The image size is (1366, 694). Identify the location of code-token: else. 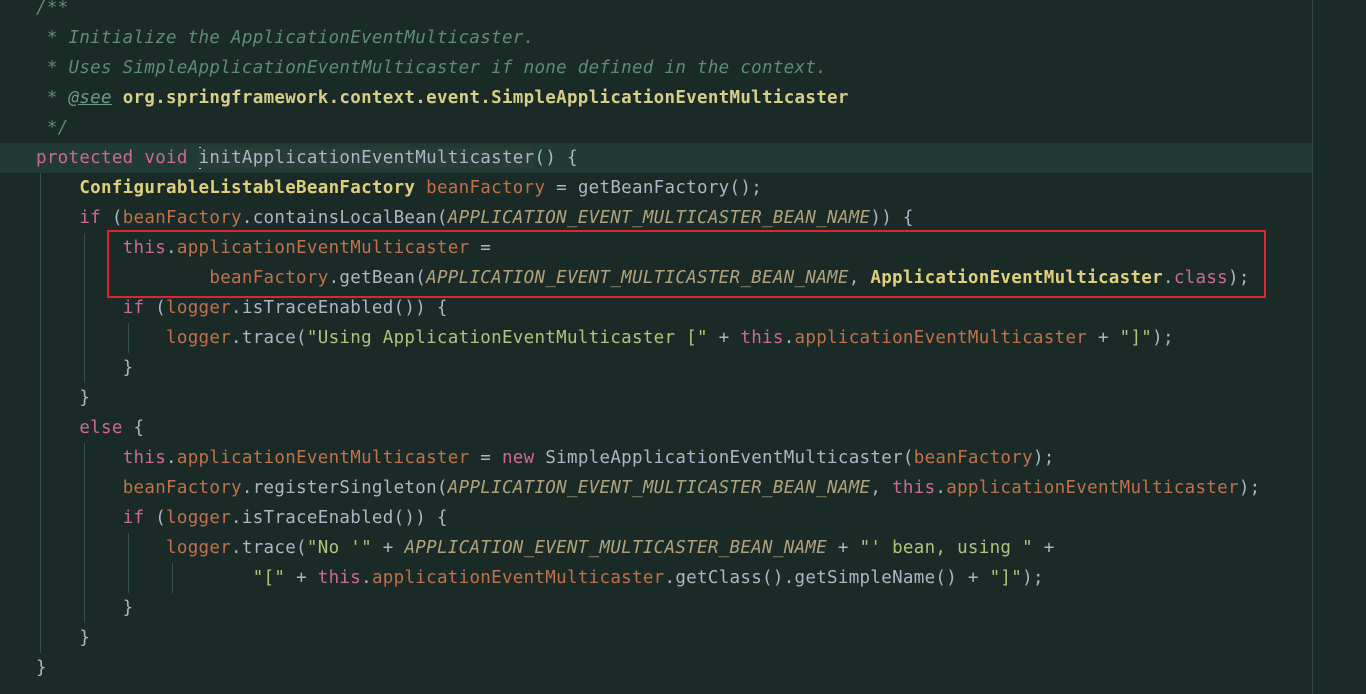
(101, 428).